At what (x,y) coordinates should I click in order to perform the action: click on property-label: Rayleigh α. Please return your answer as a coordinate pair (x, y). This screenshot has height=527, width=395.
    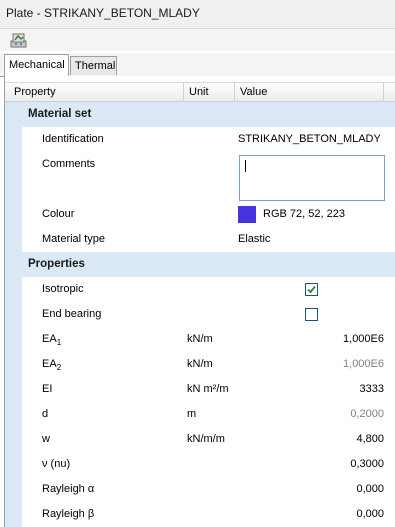
    Looking at the image, I should click on (68, 489).